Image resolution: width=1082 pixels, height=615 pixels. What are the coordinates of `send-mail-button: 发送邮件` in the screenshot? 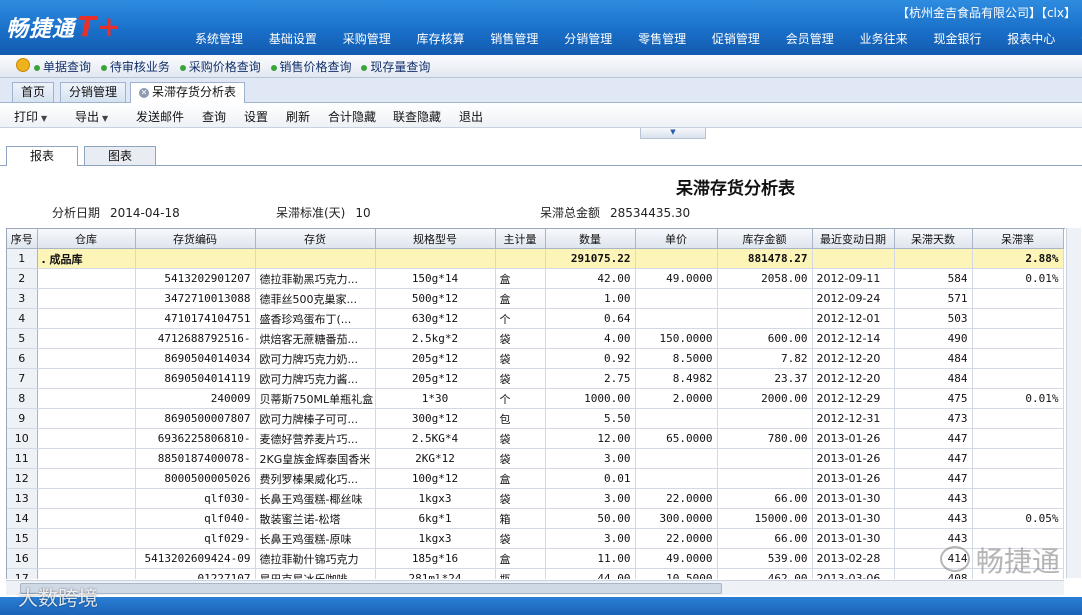 It's located at (160, 116).